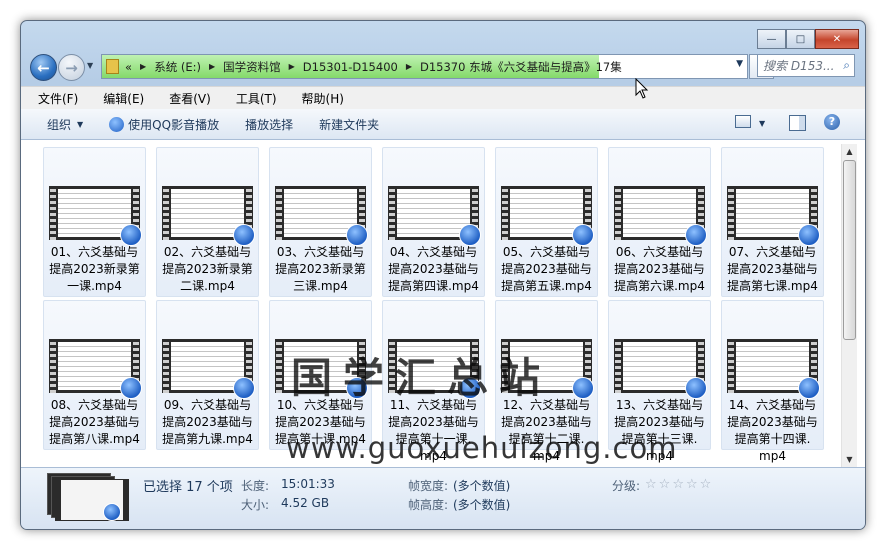  What do you see at coordinates (128, 67) in the screenshot?
I see `breadcrumb-overflow: «` at bounding box center [128, 67].